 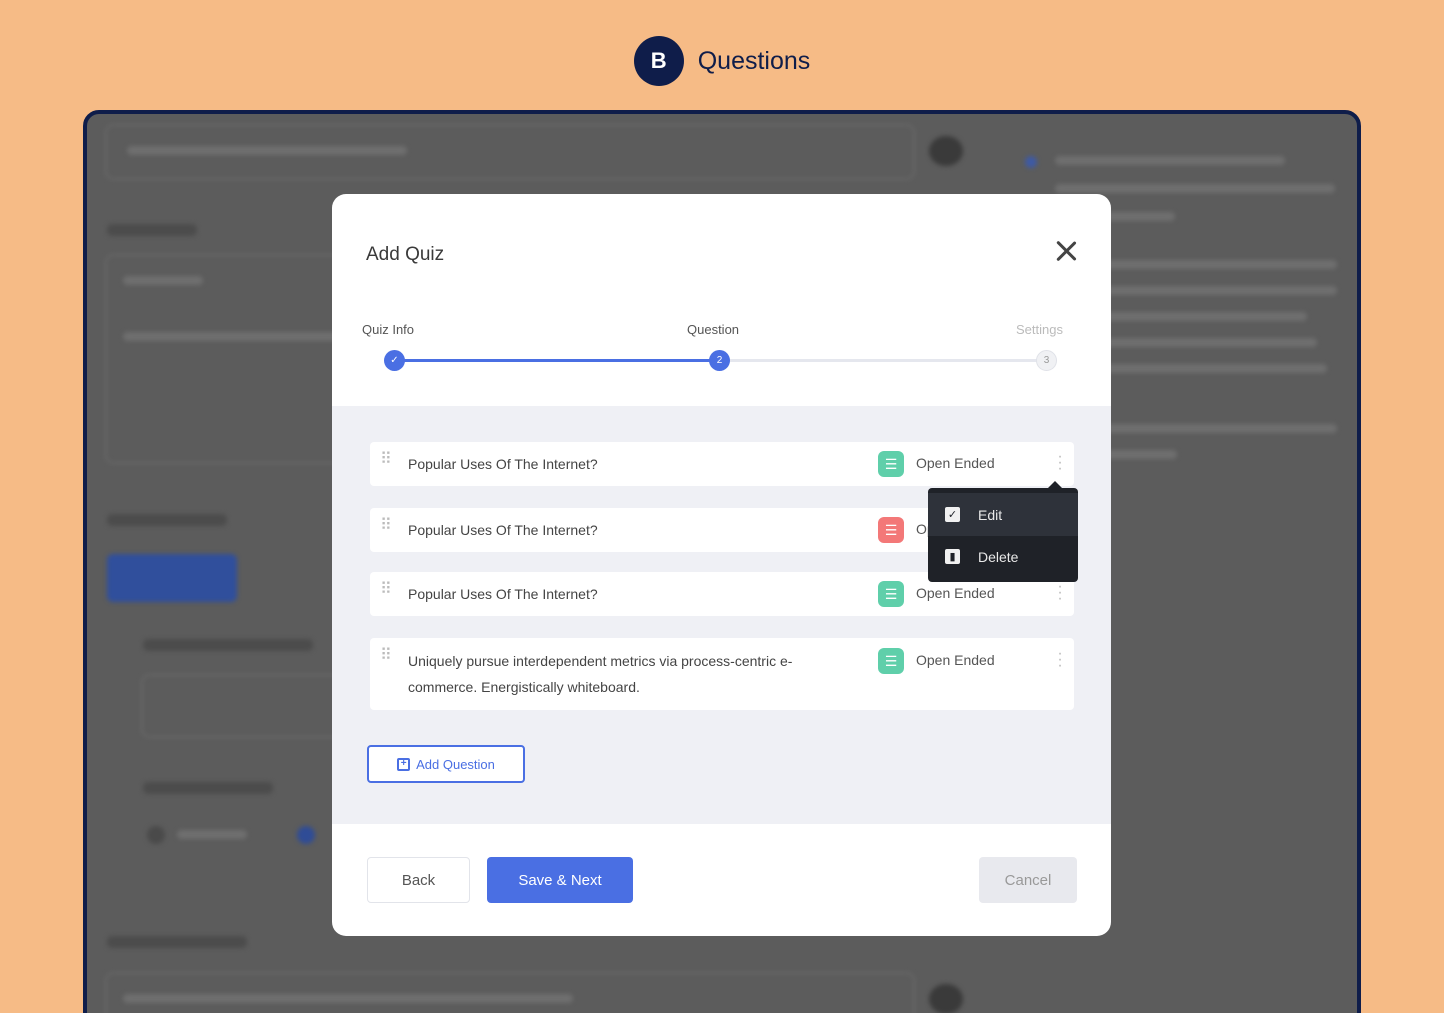 I want to click on cancel-button: Cancel, so click(x=1028, y=880).